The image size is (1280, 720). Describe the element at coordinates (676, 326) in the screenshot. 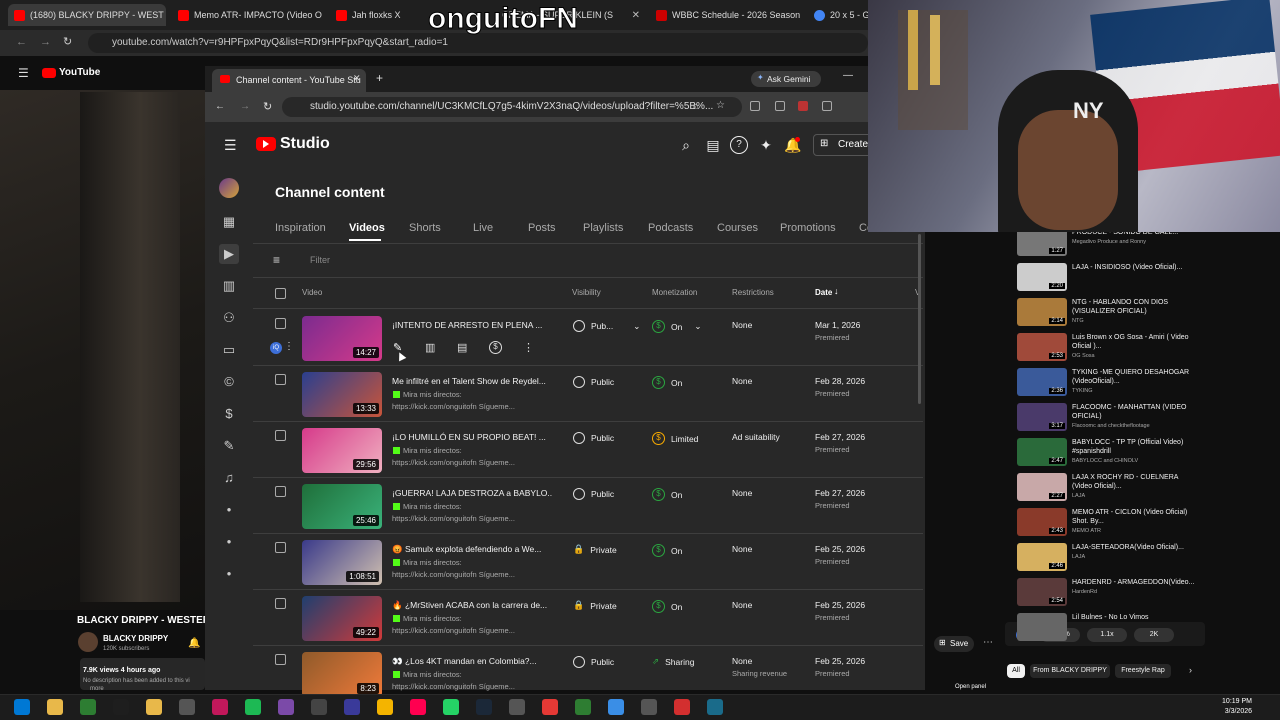

I see `monetization-cell: $ On ⌄` at that location.